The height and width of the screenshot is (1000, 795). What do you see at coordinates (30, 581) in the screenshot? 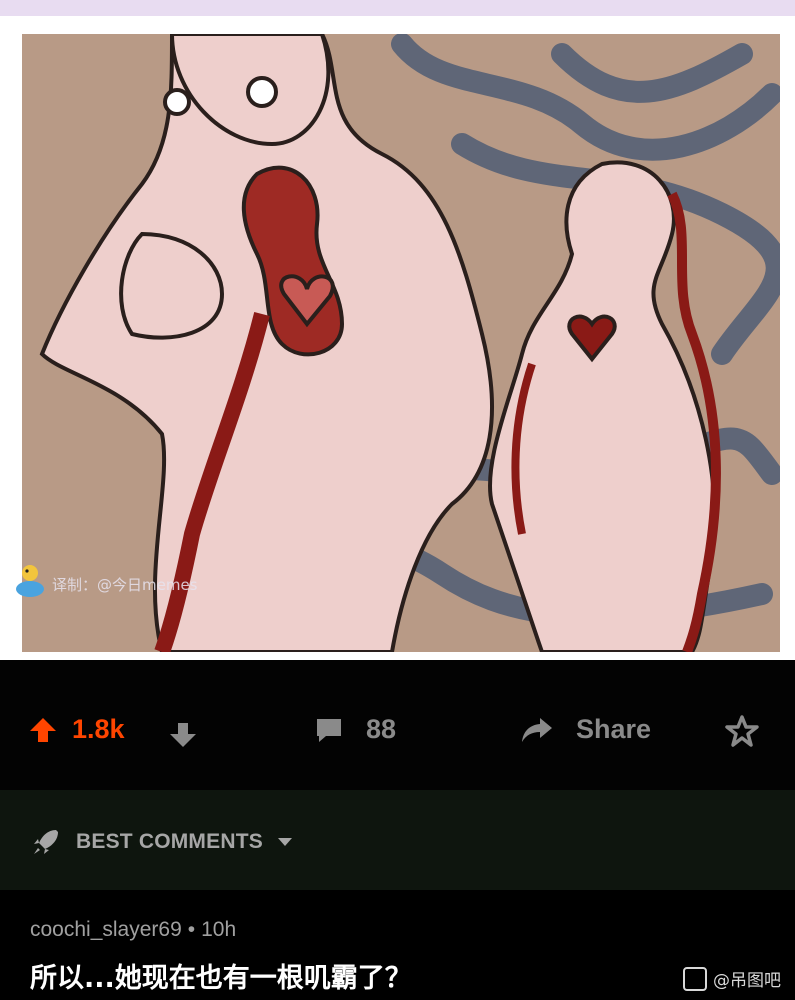
I see `watermark-duck-icon` at bounding box center [30, 581].